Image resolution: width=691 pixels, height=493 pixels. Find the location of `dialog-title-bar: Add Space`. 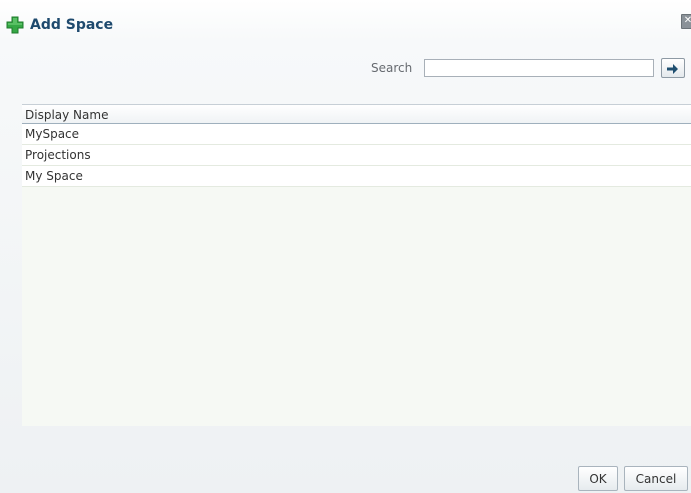

dialog-title-bar: Add Space is located at coordinates (59, 25).